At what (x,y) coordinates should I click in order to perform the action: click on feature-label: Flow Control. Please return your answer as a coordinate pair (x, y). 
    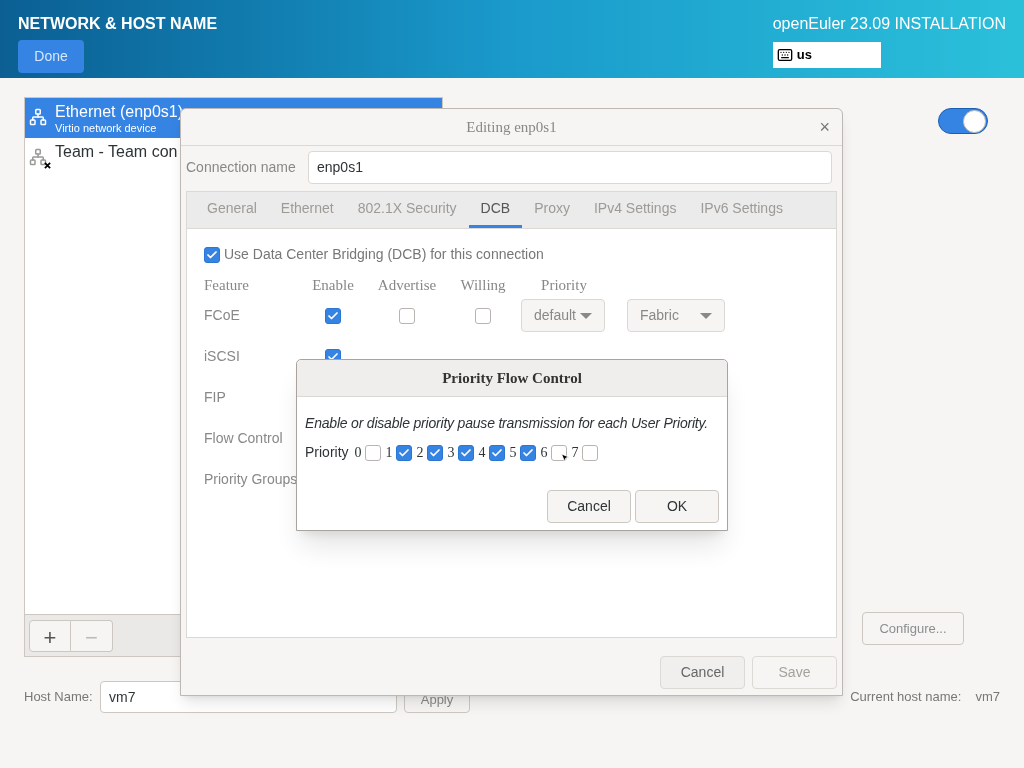
    Looking at the image, I should click on (244, 438).